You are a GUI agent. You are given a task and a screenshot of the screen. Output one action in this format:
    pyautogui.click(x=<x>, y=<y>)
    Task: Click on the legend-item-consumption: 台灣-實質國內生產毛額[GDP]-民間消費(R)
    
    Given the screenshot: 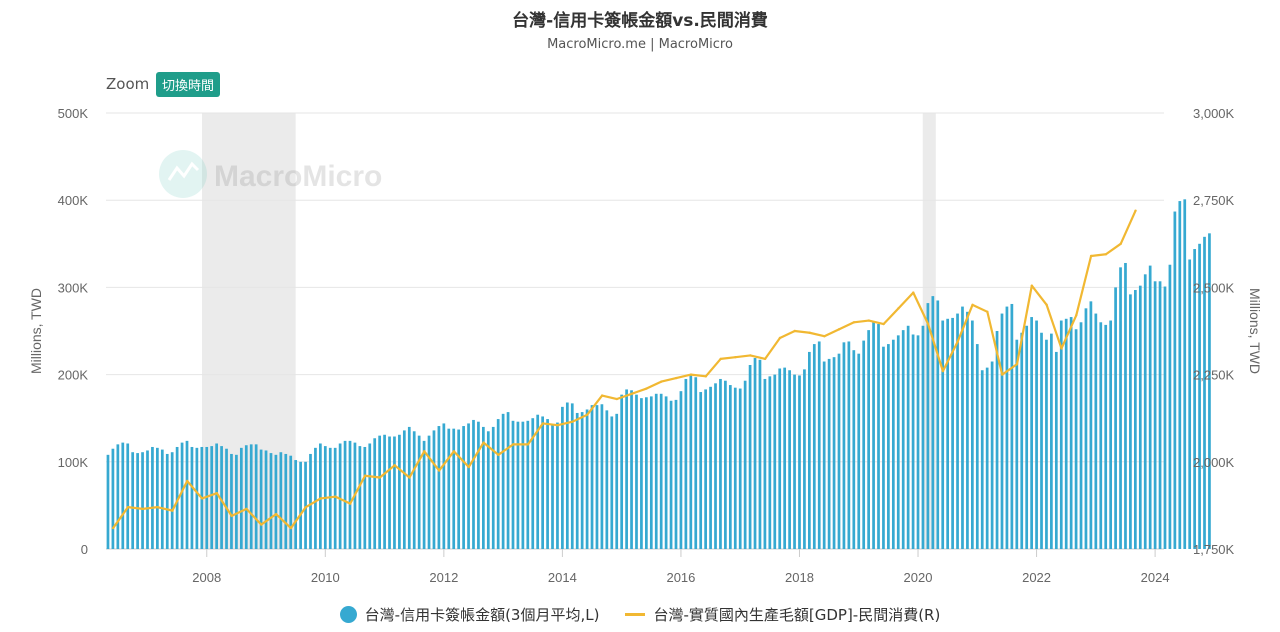 What is the action you would take?
    pyautogui.click(x=782, y=614)
    